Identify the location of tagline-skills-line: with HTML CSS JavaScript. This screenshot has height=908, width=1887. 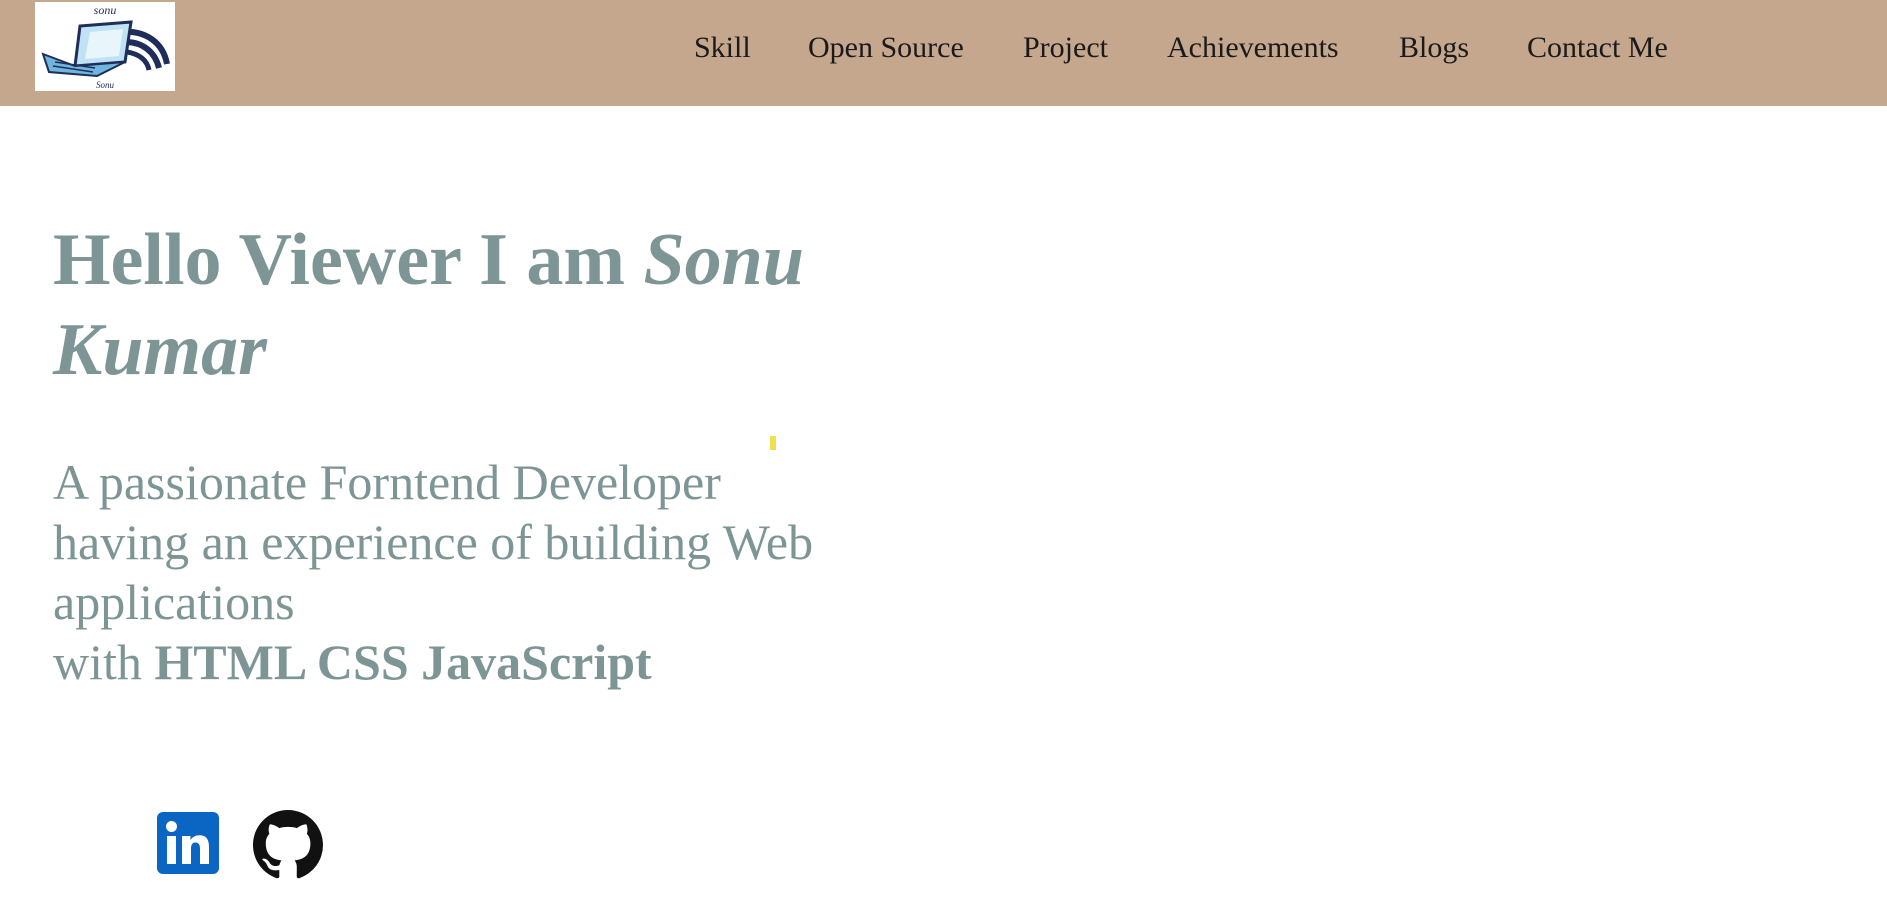
(493, 662).